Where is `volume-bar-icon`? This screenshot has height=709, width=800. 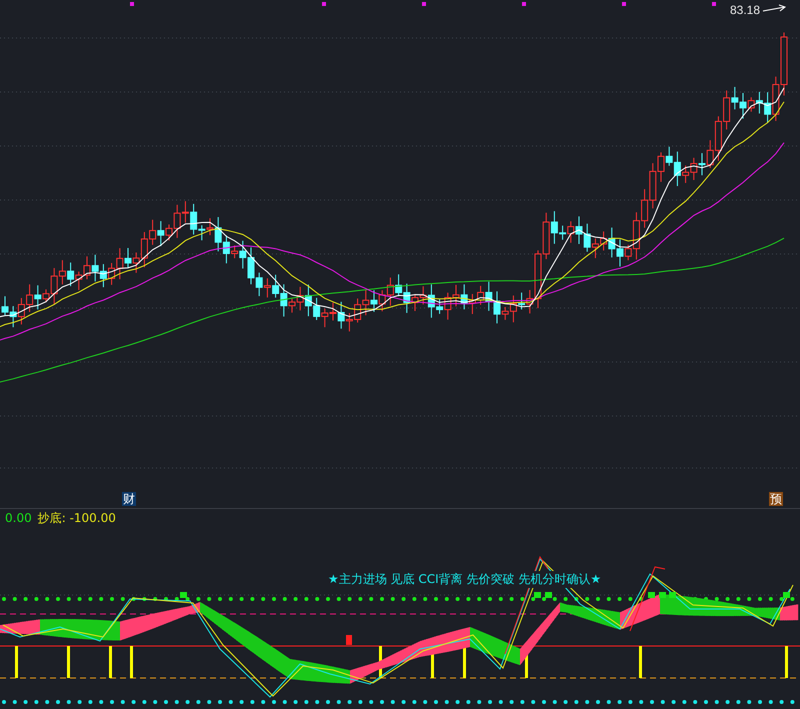 volume-bar-icon is located at coordinates (349, 640).